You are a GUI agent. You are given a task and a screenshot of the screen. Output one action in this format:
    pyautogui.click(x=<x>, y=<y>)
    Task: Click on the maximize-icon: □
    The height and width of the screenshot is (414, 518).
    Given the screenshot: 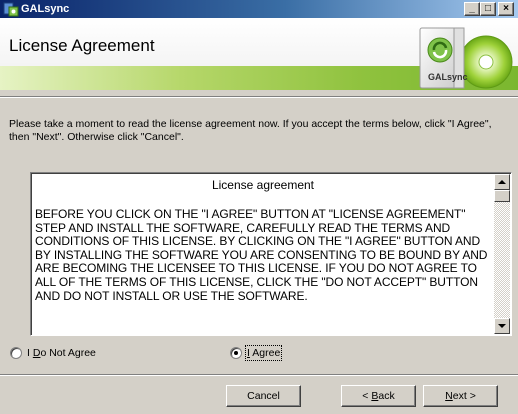 What is the action you would take?
    pyautogui.click(x=488, y=8)
    